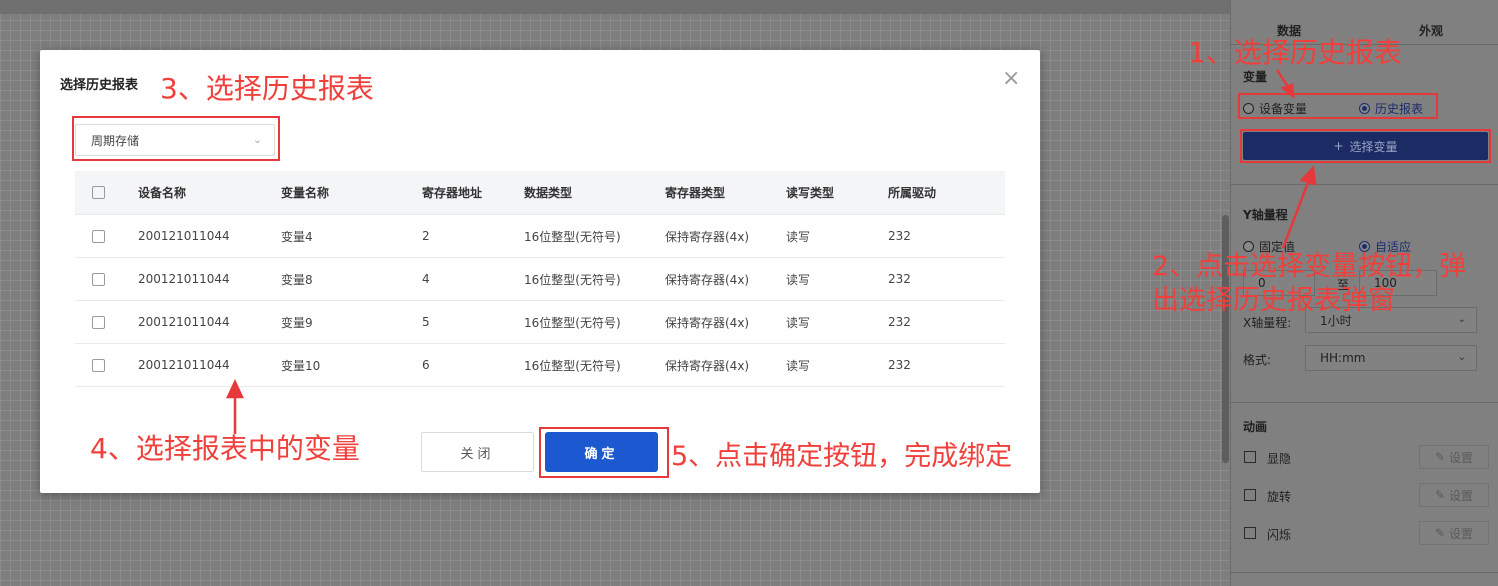 This screenshot has height=586, width=1498. What do you see at coordinates (1308, 175) in the screenshot?
I see `arrow-step2-head` at bounding box center [1308, 175].